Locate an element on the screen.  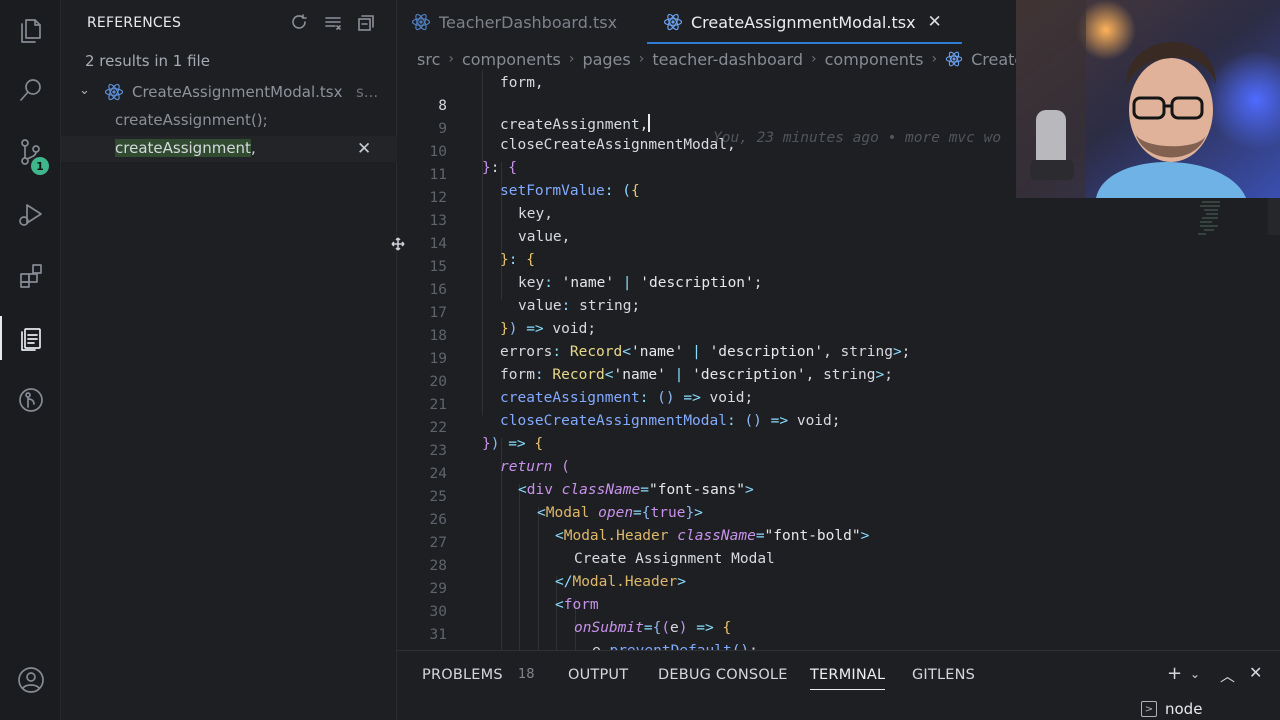
account-icon is located at coordinates (30, 680).